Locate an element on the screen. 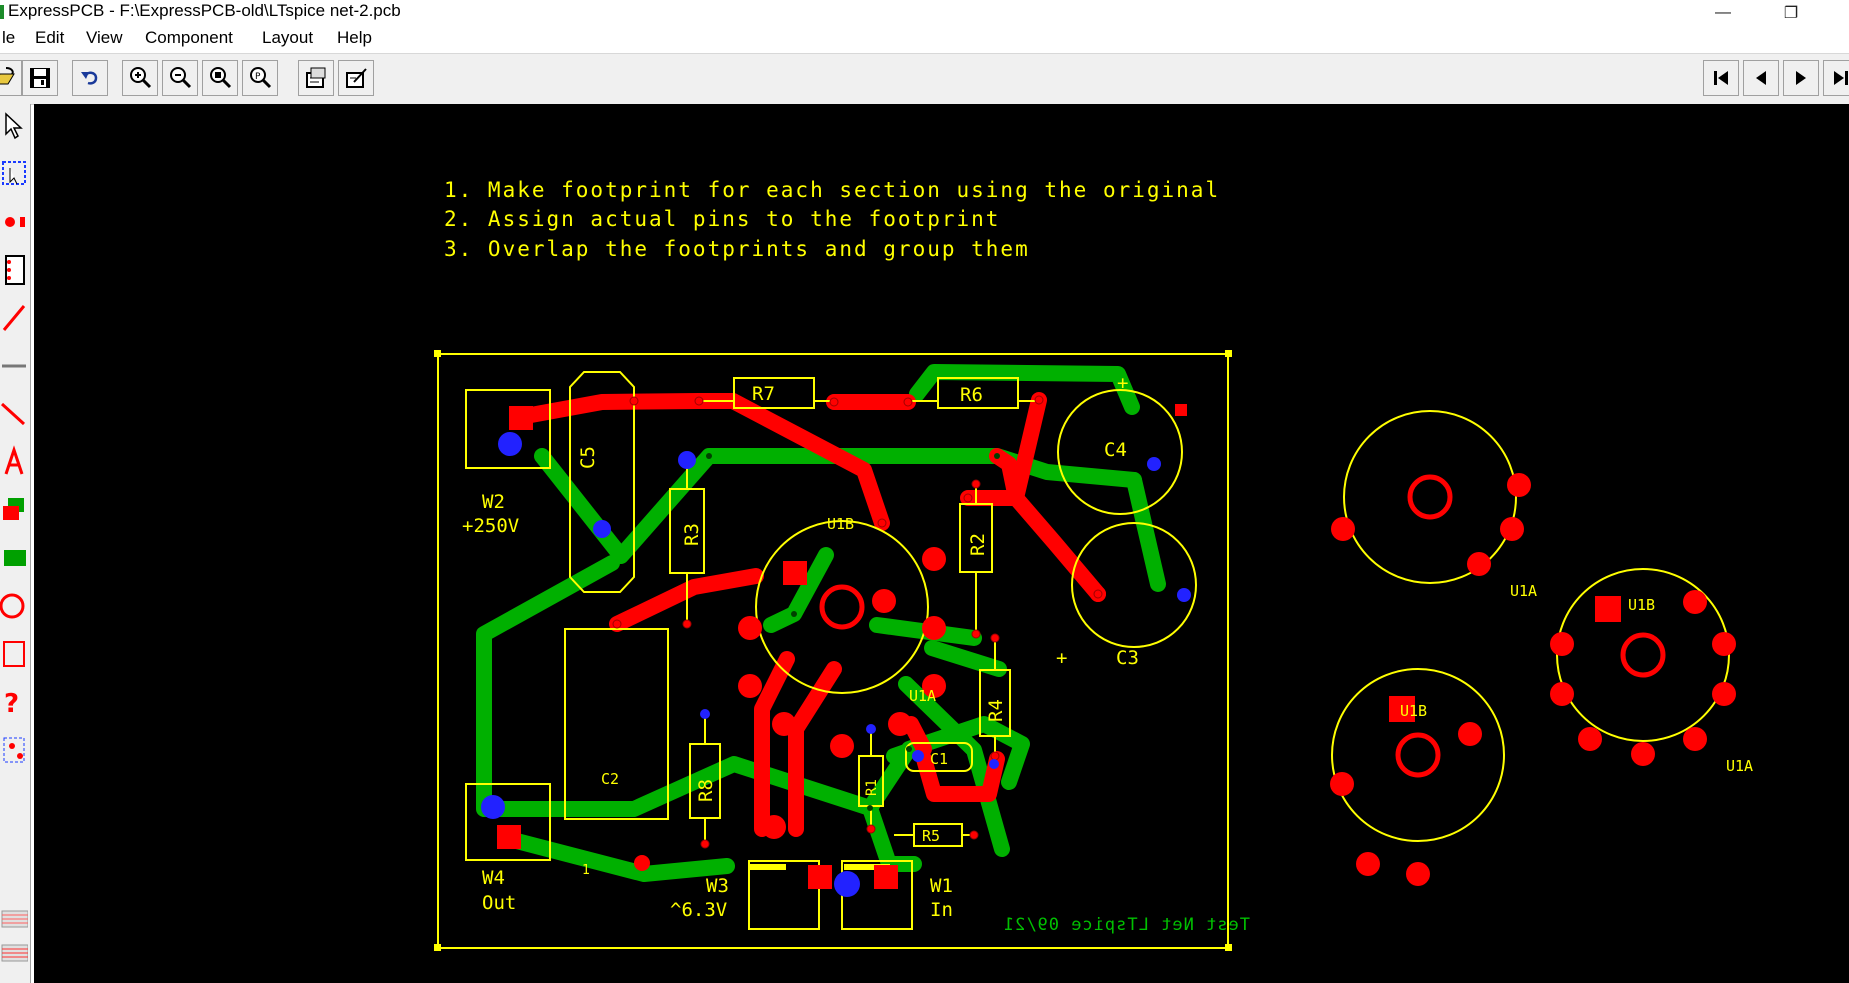 The width and height of the screenshot is (1849, 983). diagonal-tool is located at coordinates (14, 414).